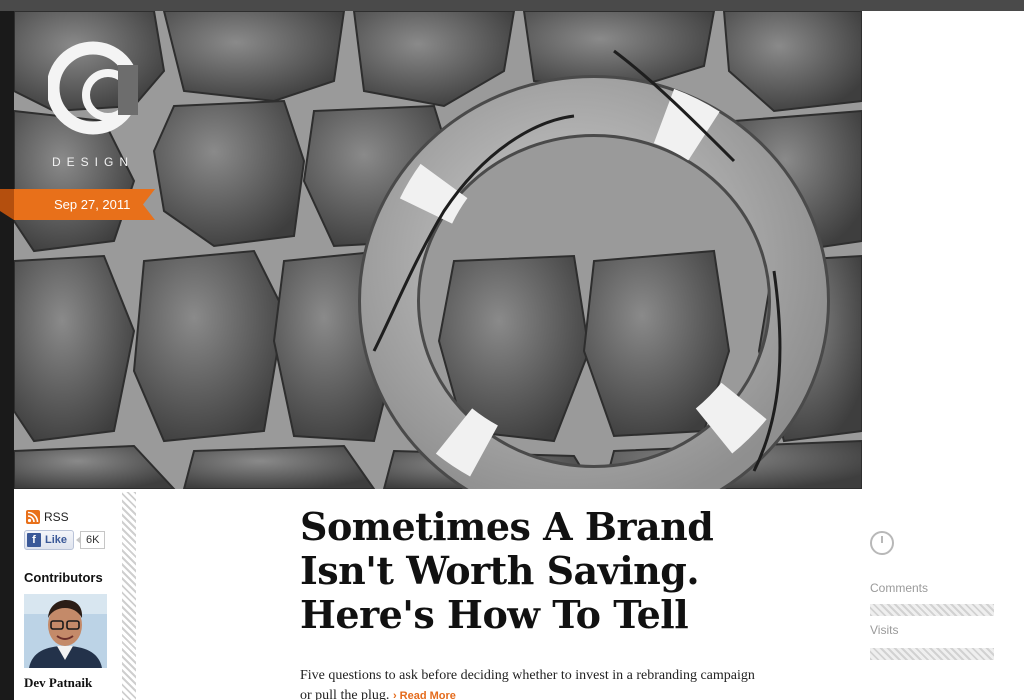  I want to click on post-title-line: Isn't Worth Saving., so click(500, 570).